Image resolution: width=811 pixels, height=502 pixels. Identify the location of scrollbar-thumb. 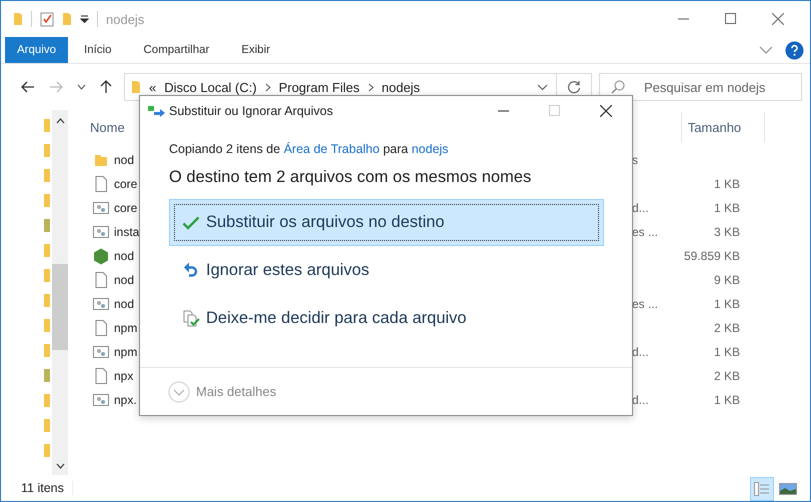
(60, 307).